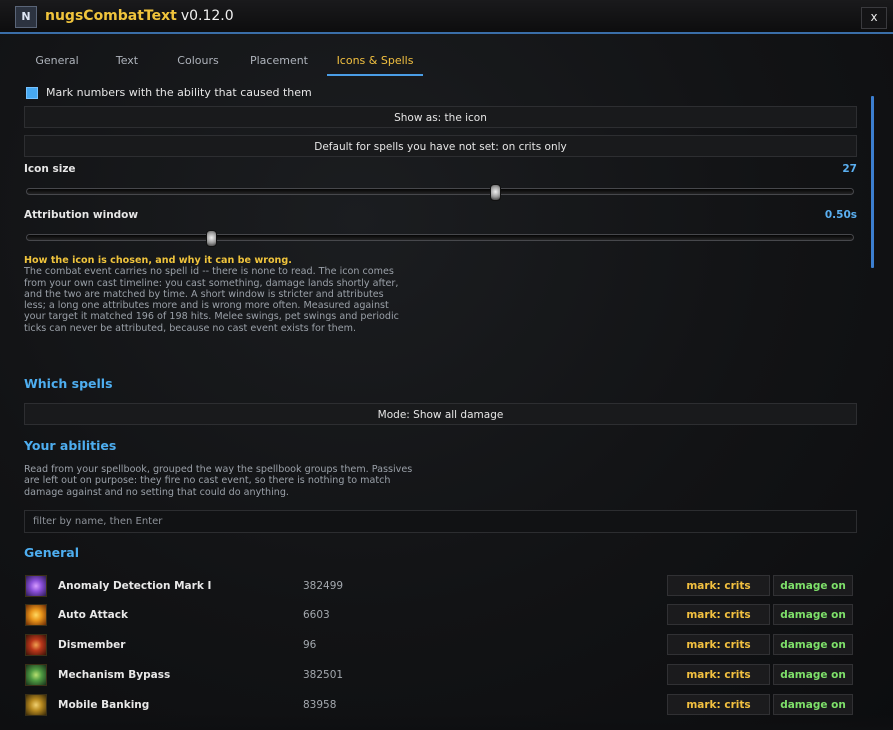 This screenshot has height=730, width=893. Describe the element at coordinates (495, 192) in the screenshot. I see `icon-size-slider-thumb` at that location.